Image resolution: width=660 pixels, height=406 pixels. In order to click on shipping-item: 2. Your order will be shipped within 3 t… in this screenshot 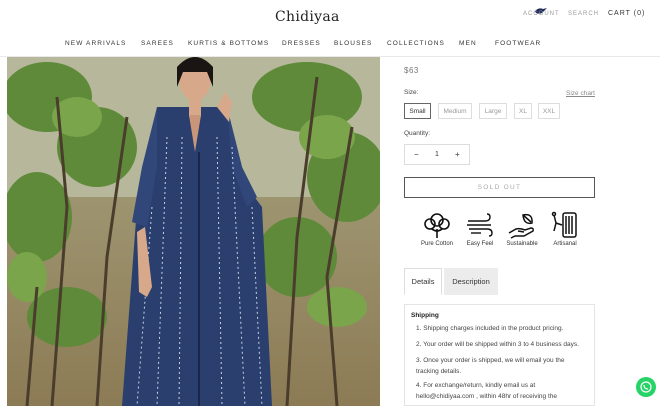, I will do `click(497, 344)`.